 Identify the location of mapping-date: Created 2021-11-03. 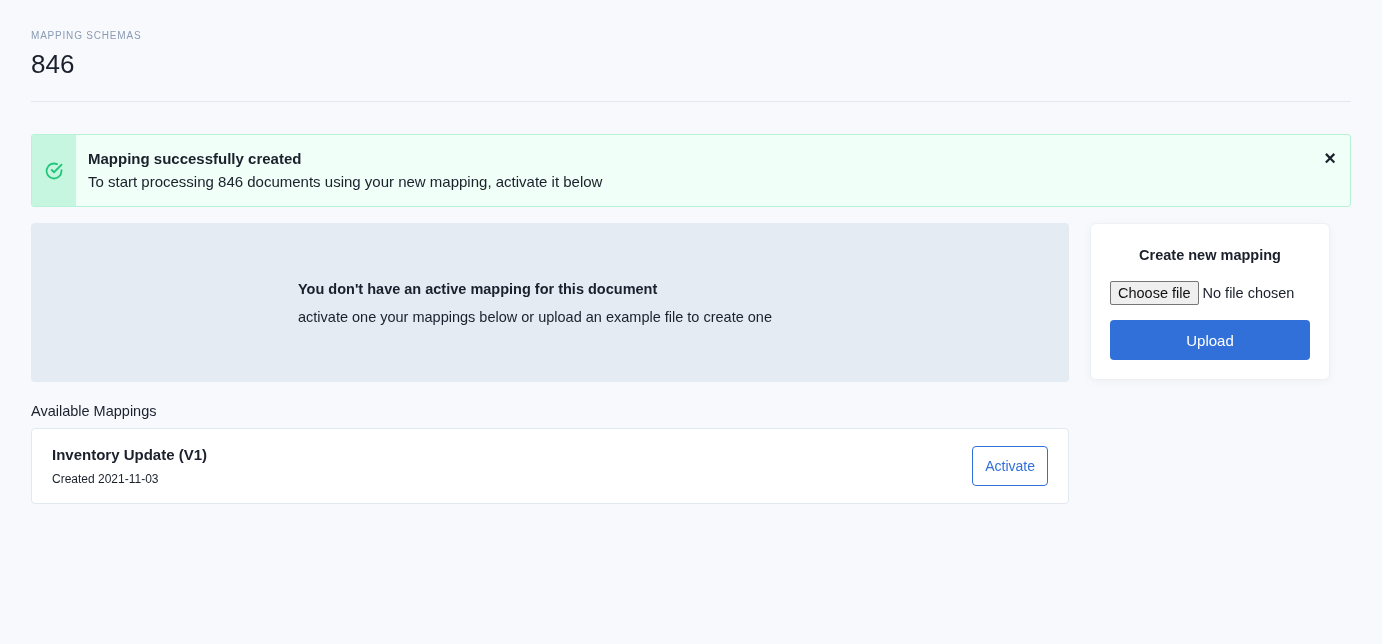
(106, 479).